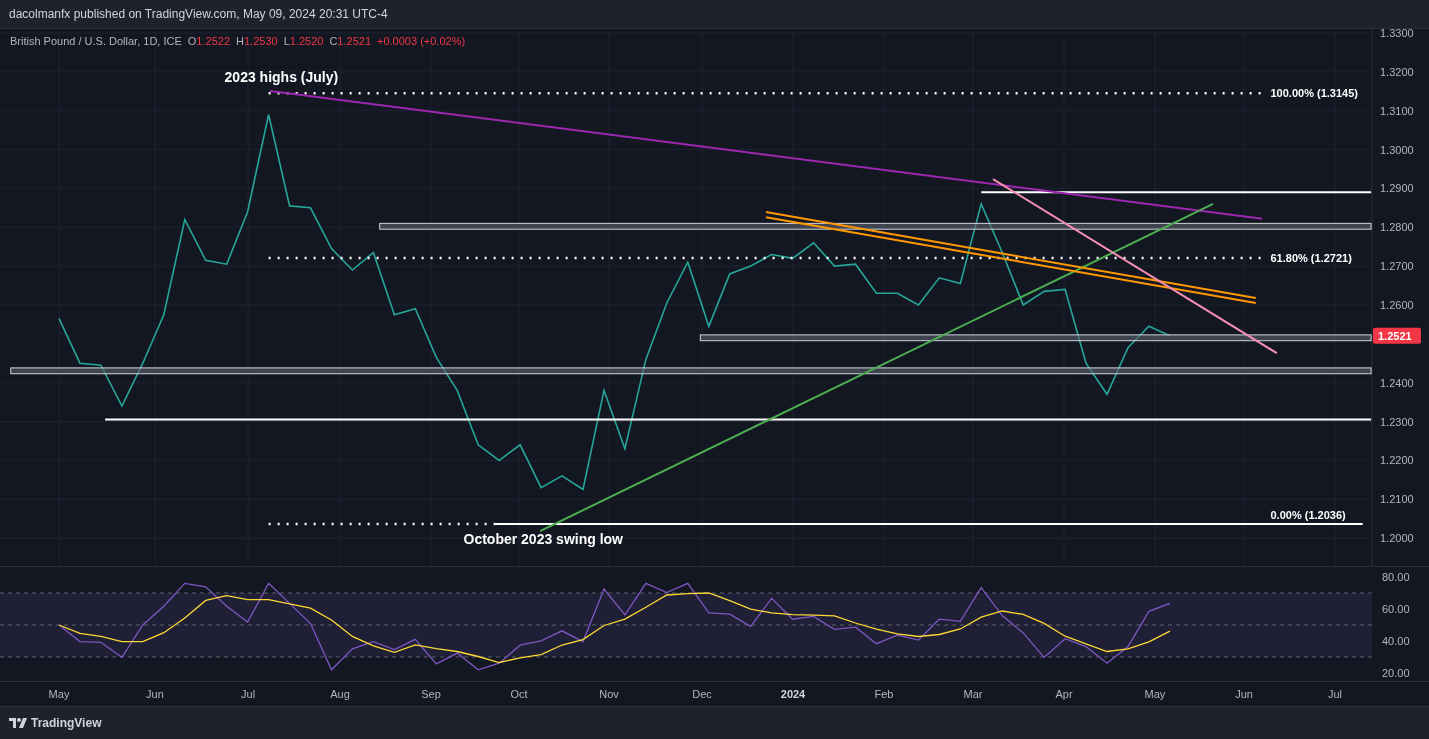 The height and width of the screenshot is (739, 1429). What do you see at coordinates (1397, 266) in the screenshot?
I see `price-axis-label: 1.2700` at bounding box center [1397, 266].